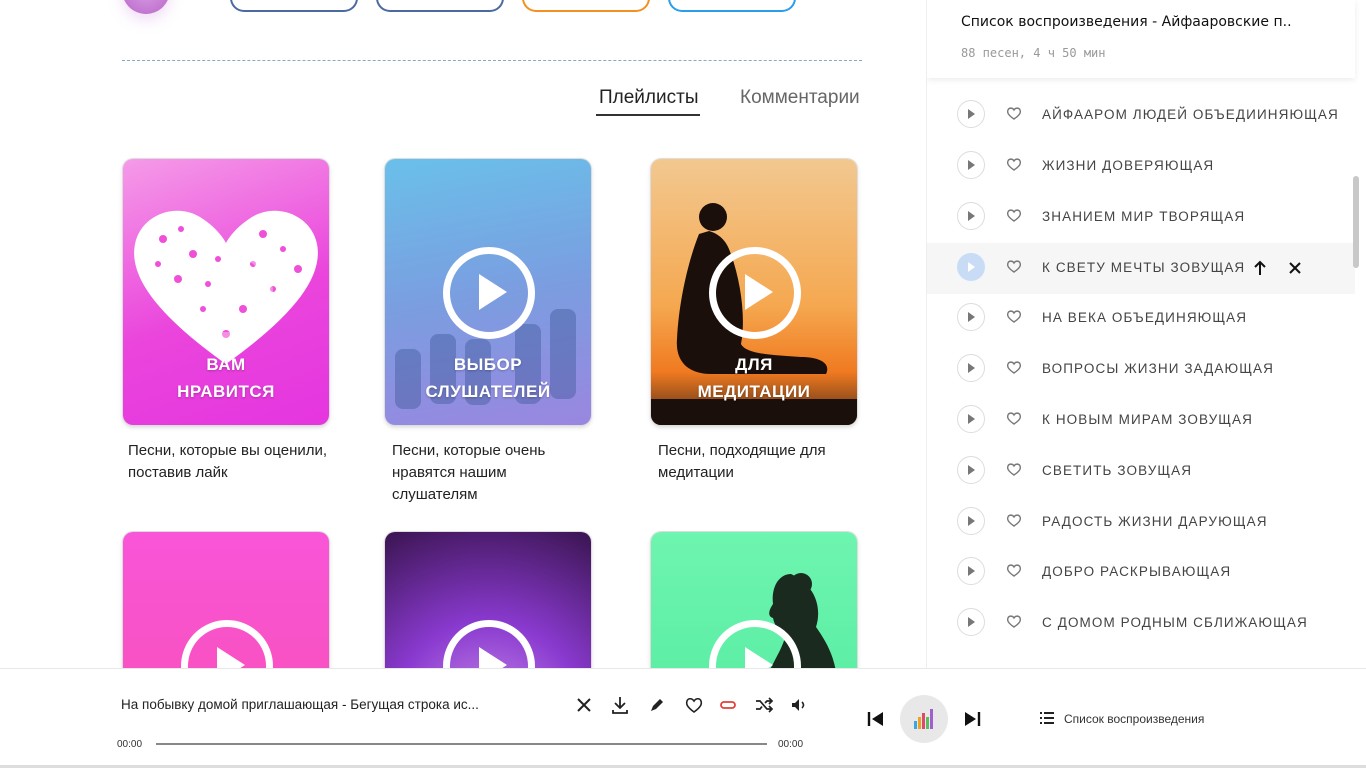  What do you see at coordinates (648, 98) in the screenshot?
I see `tab-playlists: Плейлисты` at bounding box center [648, 98].